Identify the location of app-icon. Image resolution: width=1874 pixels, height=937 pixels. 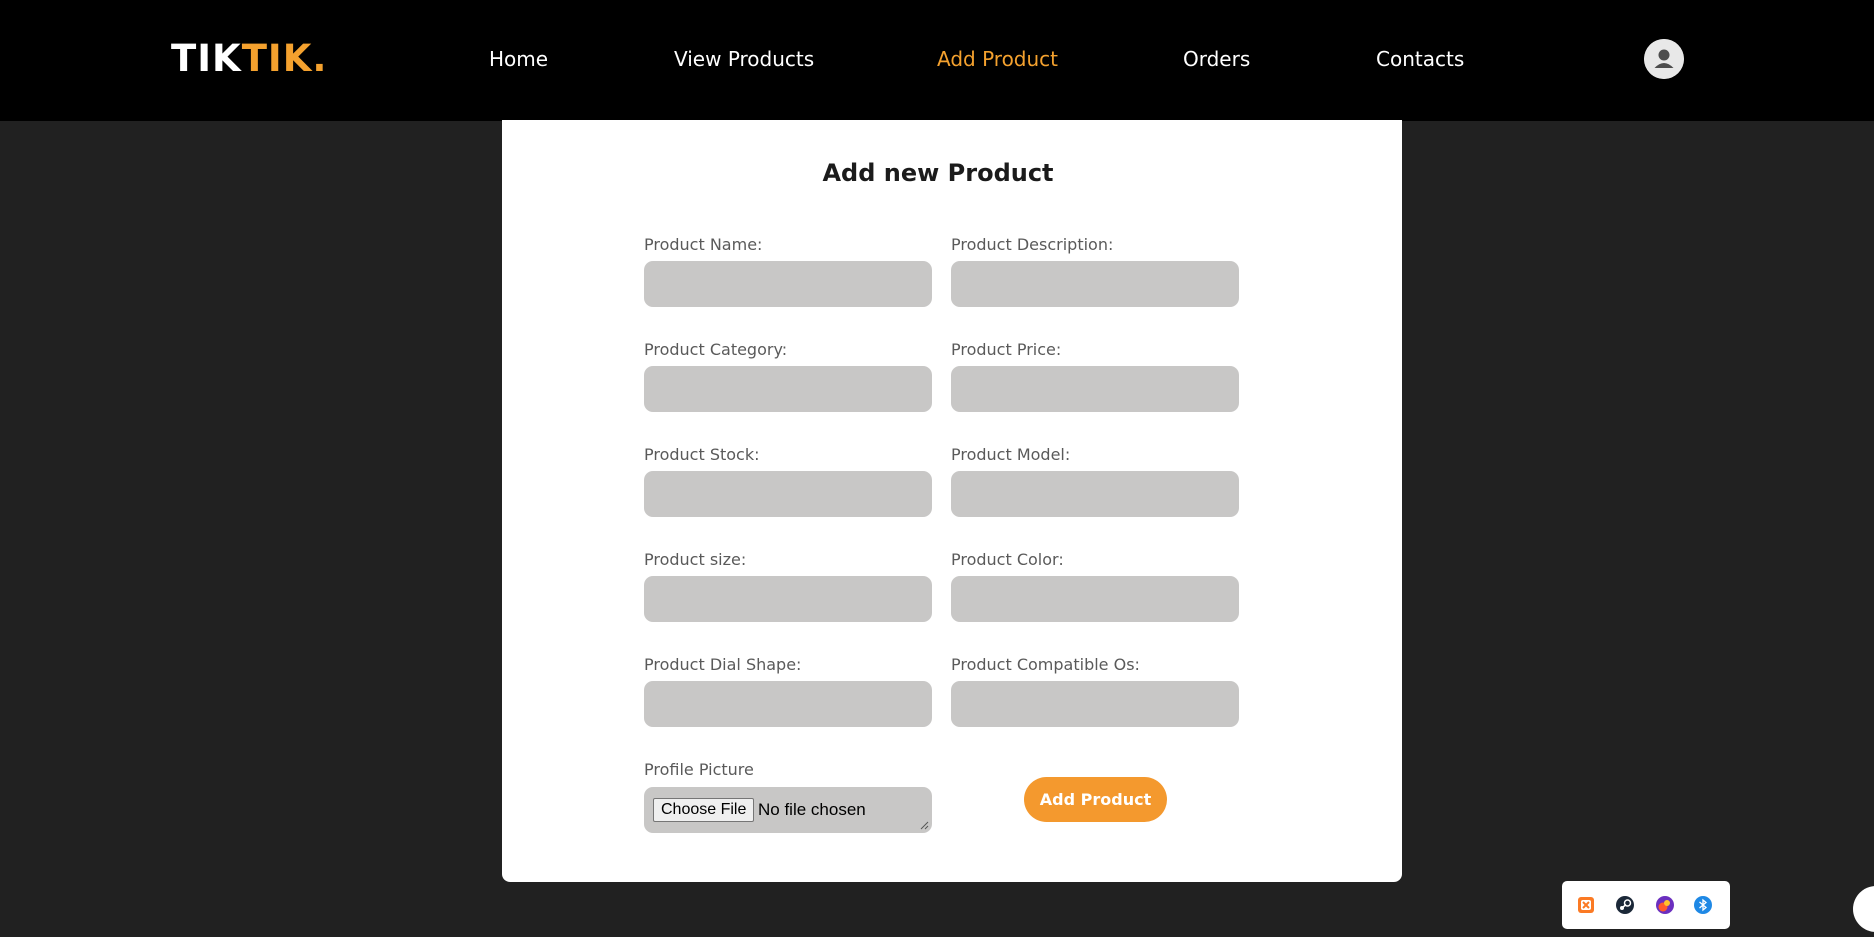
(1665, 905).